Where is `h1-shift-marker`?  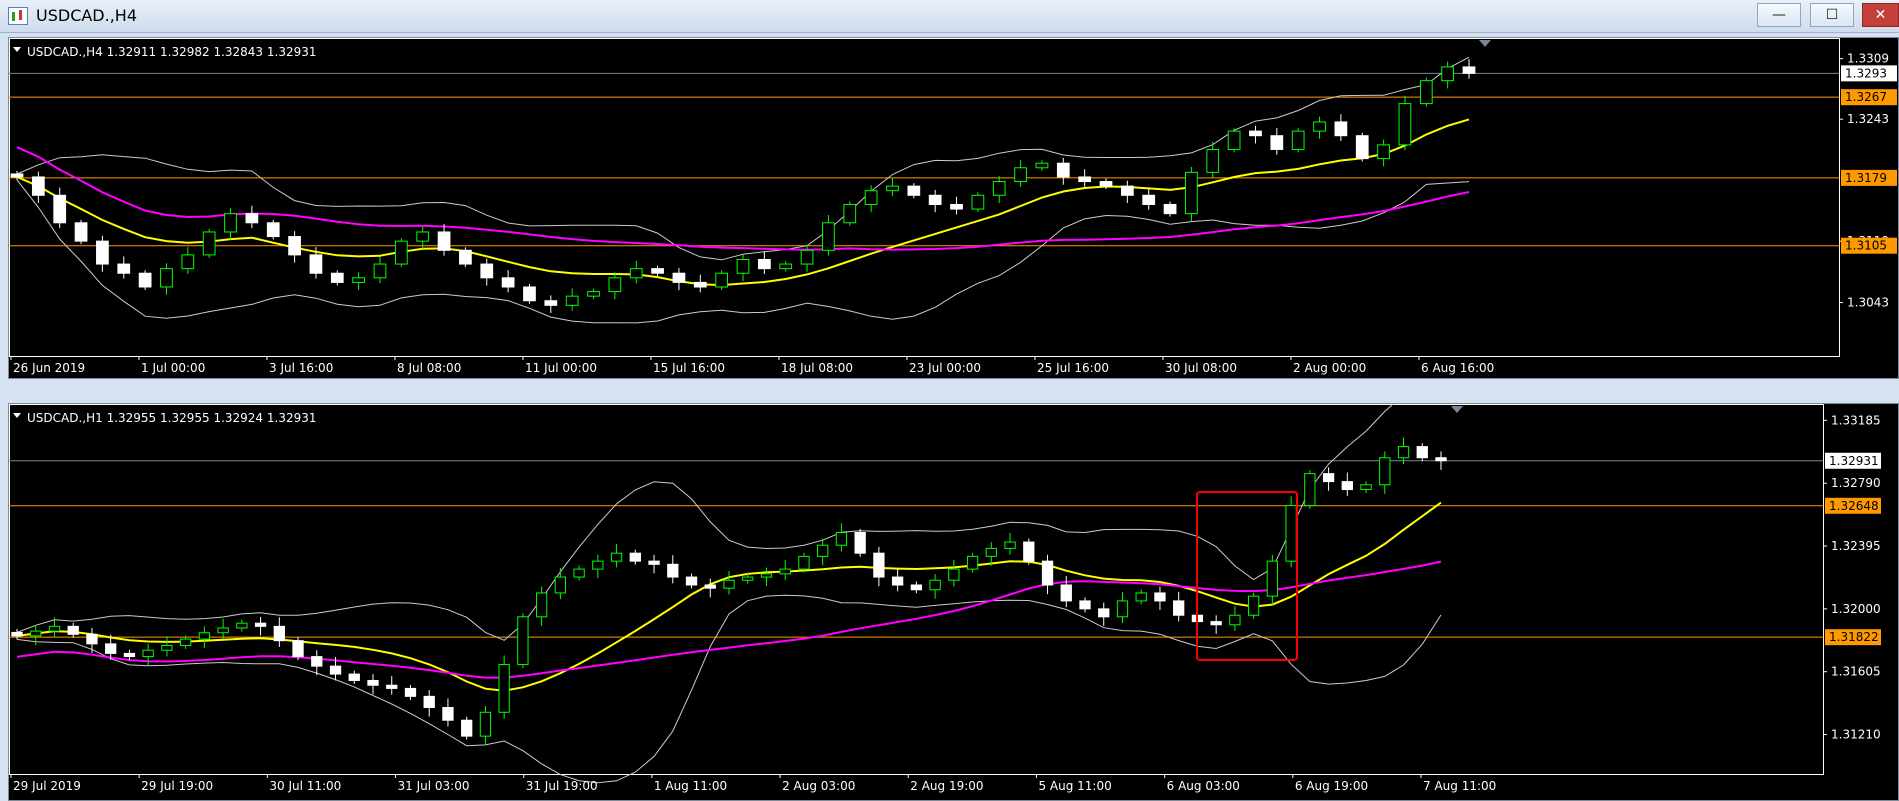 h1-shift-marker is located at coordinates (1457, 409).